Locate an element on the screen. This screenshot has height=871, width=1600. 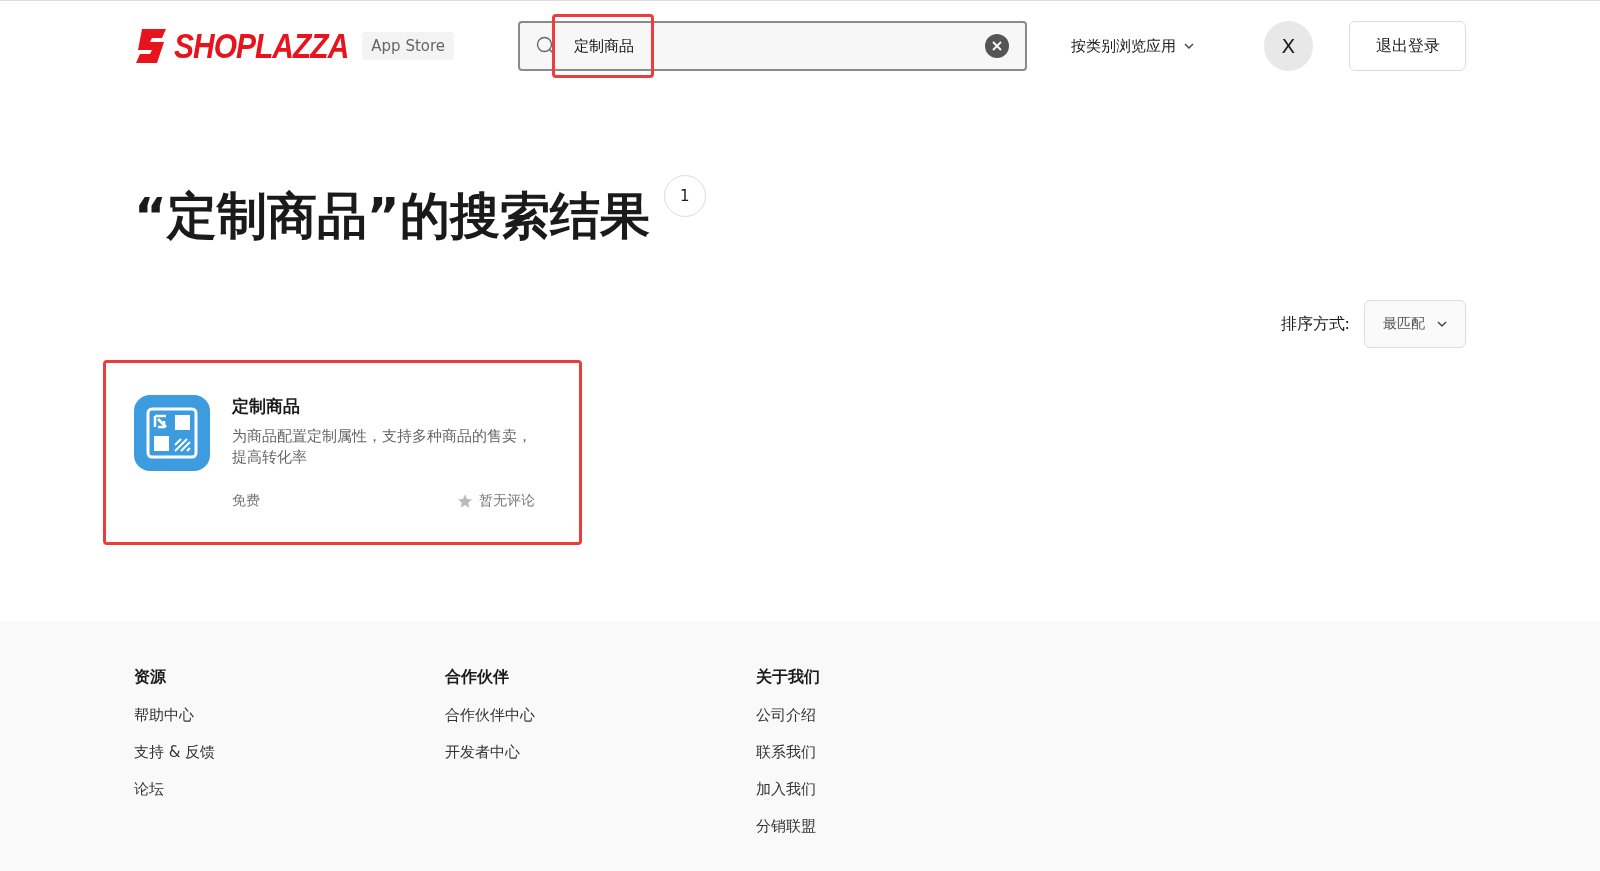
footer-link: 加入我们 is located at coordinates (911, 789).